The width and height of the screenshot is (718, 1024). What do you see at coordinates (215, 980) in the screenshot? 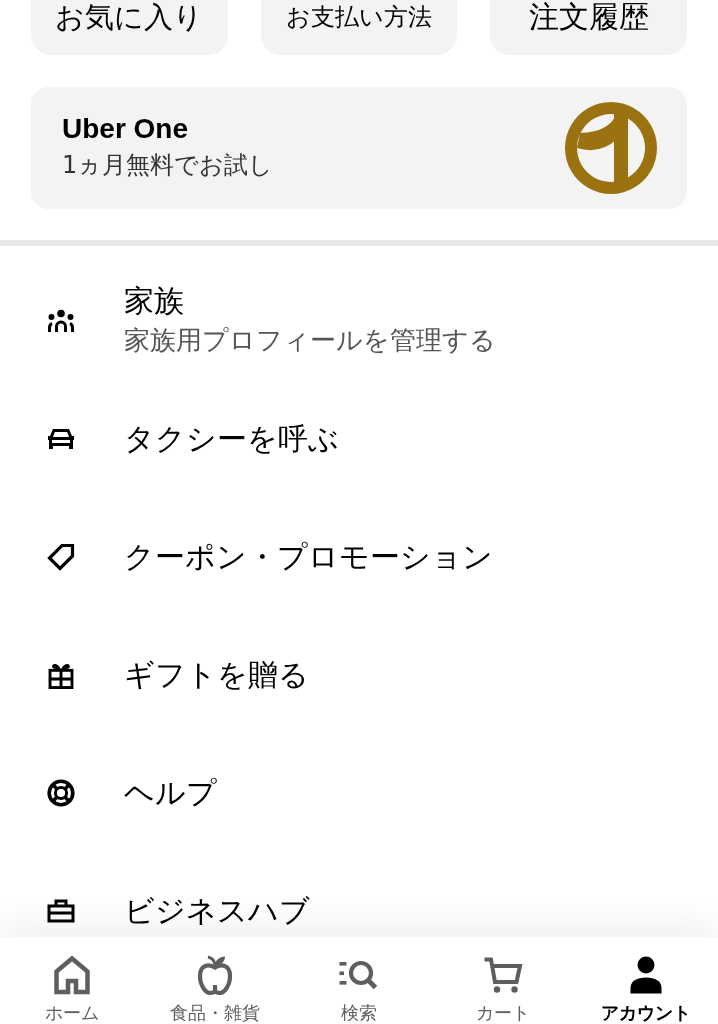
I see `nav-tab: 食品・雑貨` at bounding box center [215, 980].